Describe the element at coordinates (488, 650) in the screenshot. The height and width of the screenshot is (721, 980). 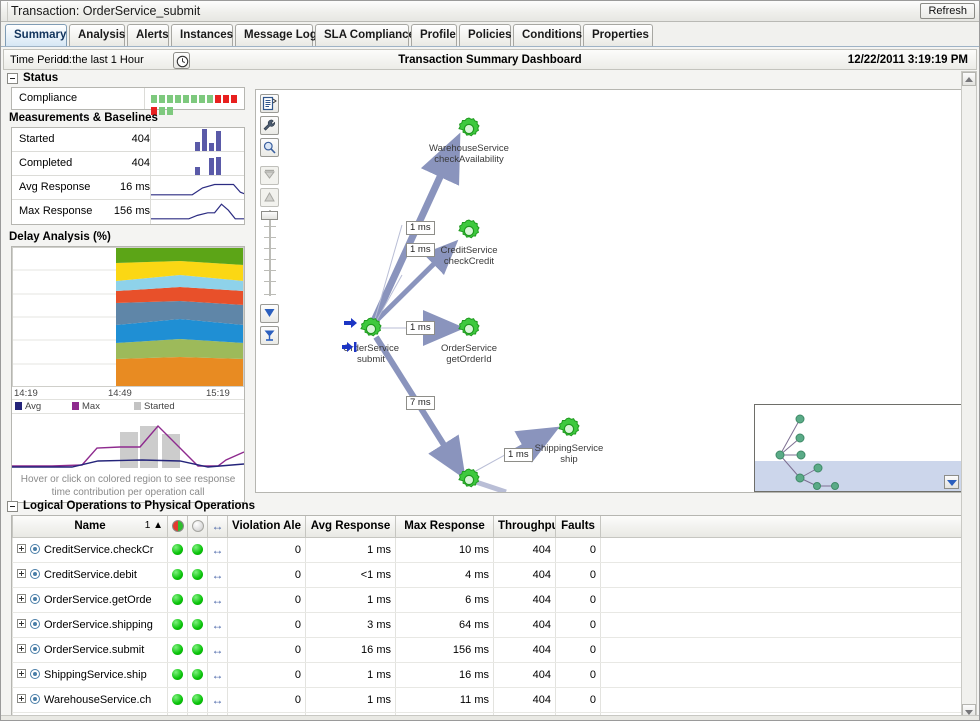
I see `table-row: OrderService.submit ↔ 0 16 ms 156 ms 404 0` at that location.